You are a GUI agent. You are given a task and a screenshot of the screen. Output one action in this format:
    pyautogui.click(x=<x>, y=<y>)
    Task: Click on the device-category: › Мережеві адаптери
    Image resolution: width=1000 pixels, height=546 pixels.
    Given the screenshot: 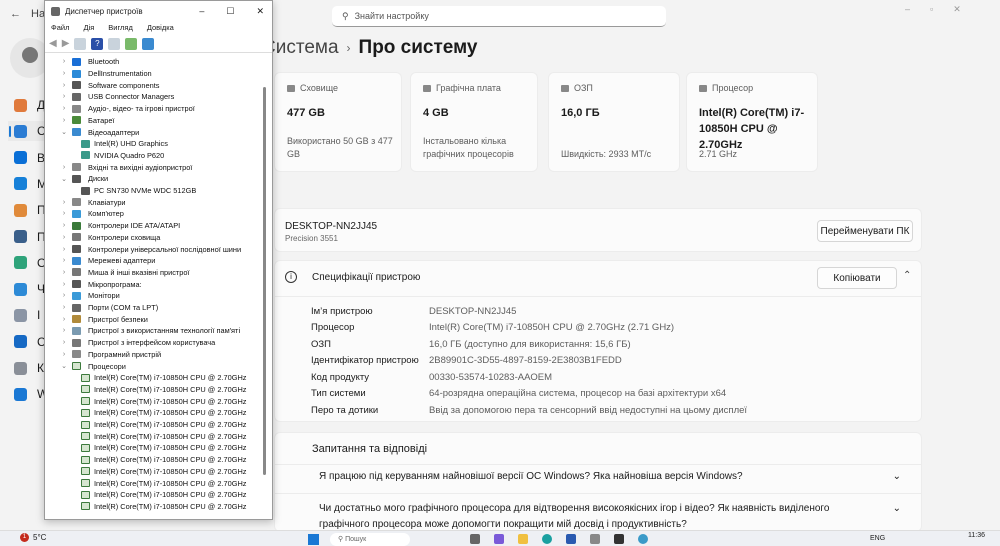 What is the action you would take?
    pyautogui.click(x=107, y=261)
    